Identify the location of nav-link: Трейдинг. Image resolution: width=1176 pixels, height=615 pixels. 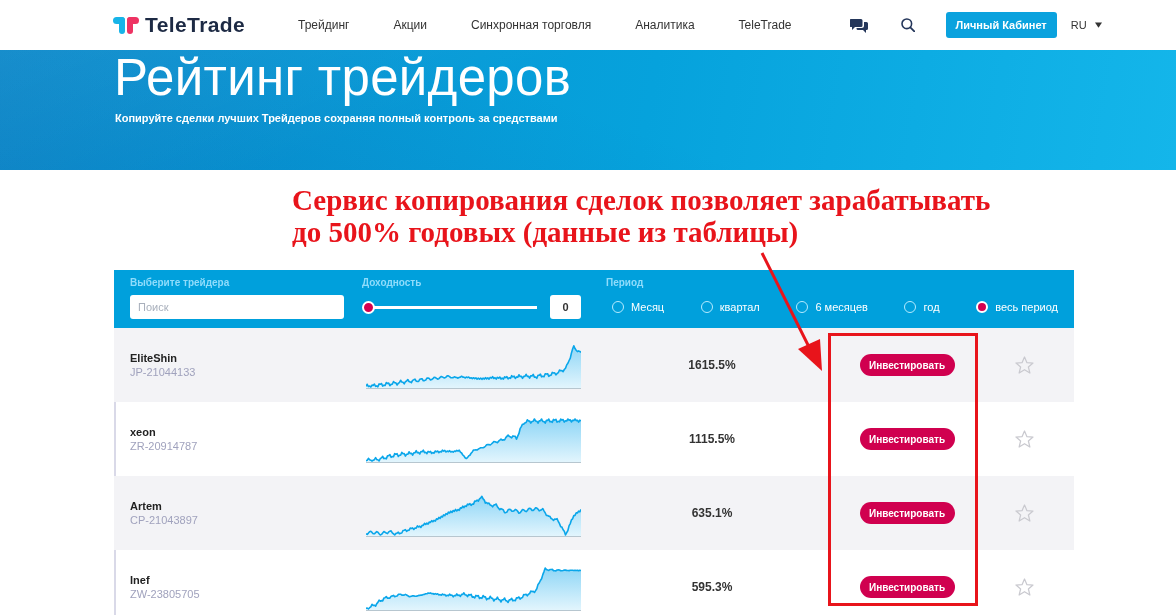
(324, 25).